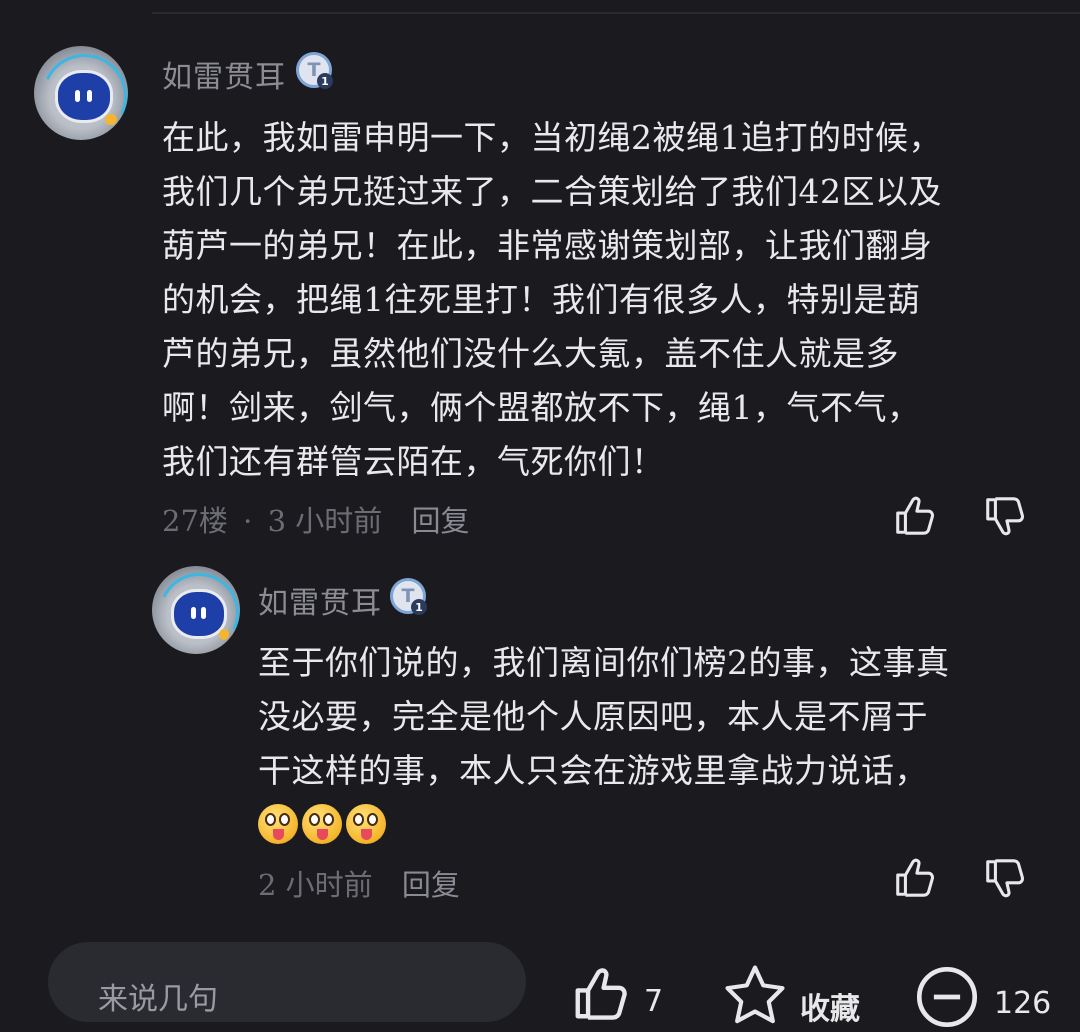 The height and width of the screenshot is (1032, 1080). Describe the element at coordinates (315, 885) in the screenshot. I see `comment-time: 2 小时前` at that location.